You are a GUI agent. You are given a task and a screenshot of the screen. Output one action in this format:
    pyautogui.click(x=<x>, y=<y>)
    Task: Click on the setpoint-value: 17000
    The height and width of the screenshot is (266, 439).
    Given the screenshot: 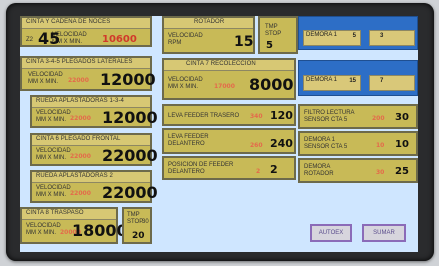 What is the action you would take?
    pyautogui.click(x=224, y=86)
    